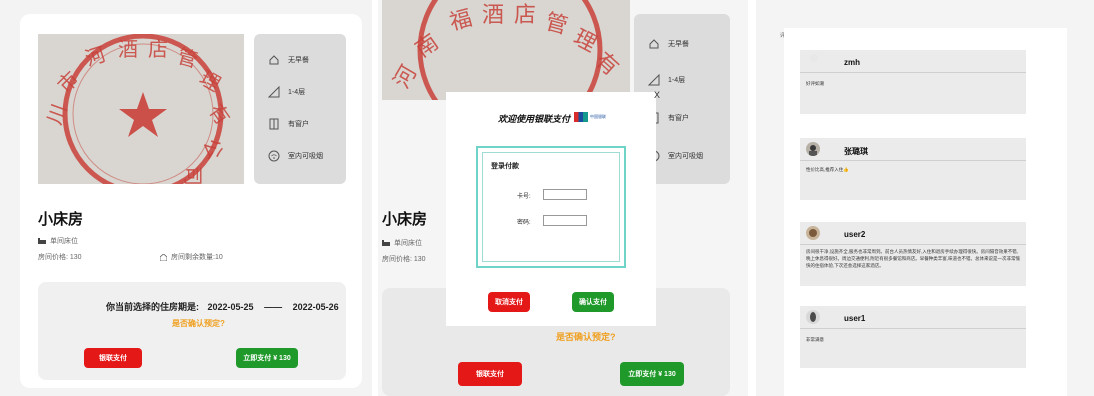 This screenshot has height=396, width=1094. Describe the element at coordinates (855, 318) in the screenshot. I see `comment-user: user1` at that location.